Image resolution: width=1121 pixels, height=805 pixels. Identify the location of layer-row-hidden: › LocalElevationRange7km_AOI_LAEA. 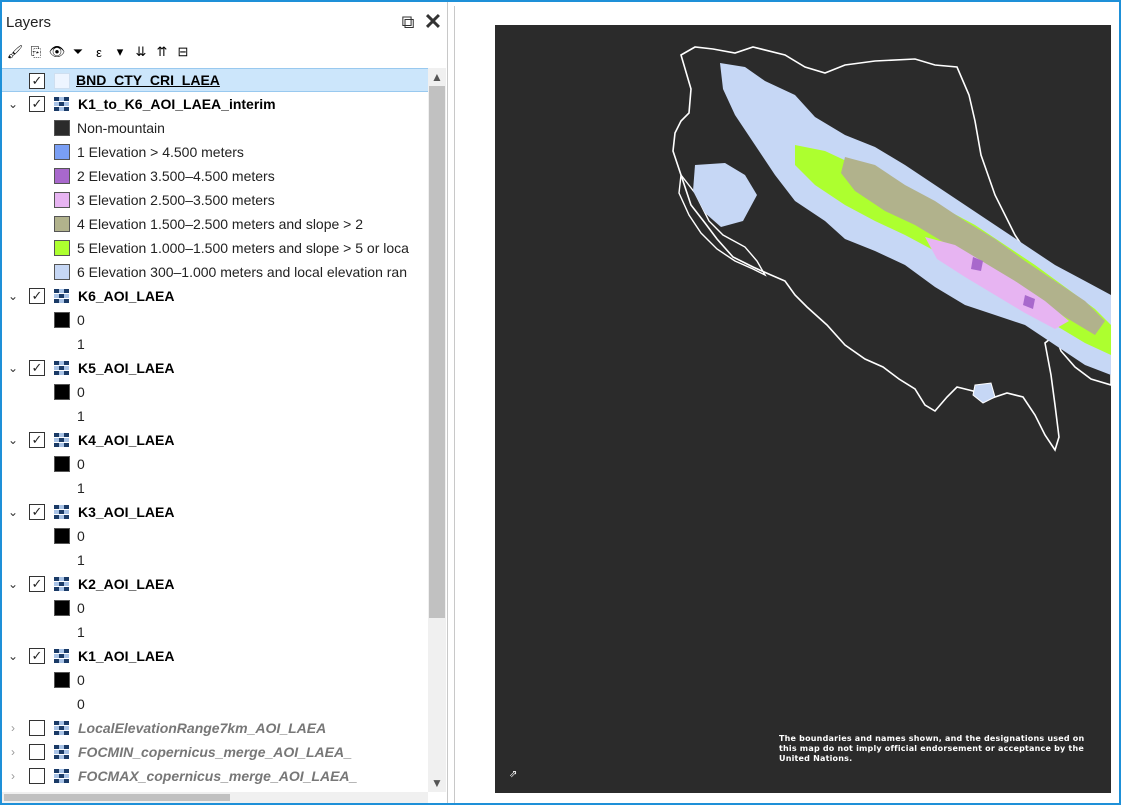
(215, 728).